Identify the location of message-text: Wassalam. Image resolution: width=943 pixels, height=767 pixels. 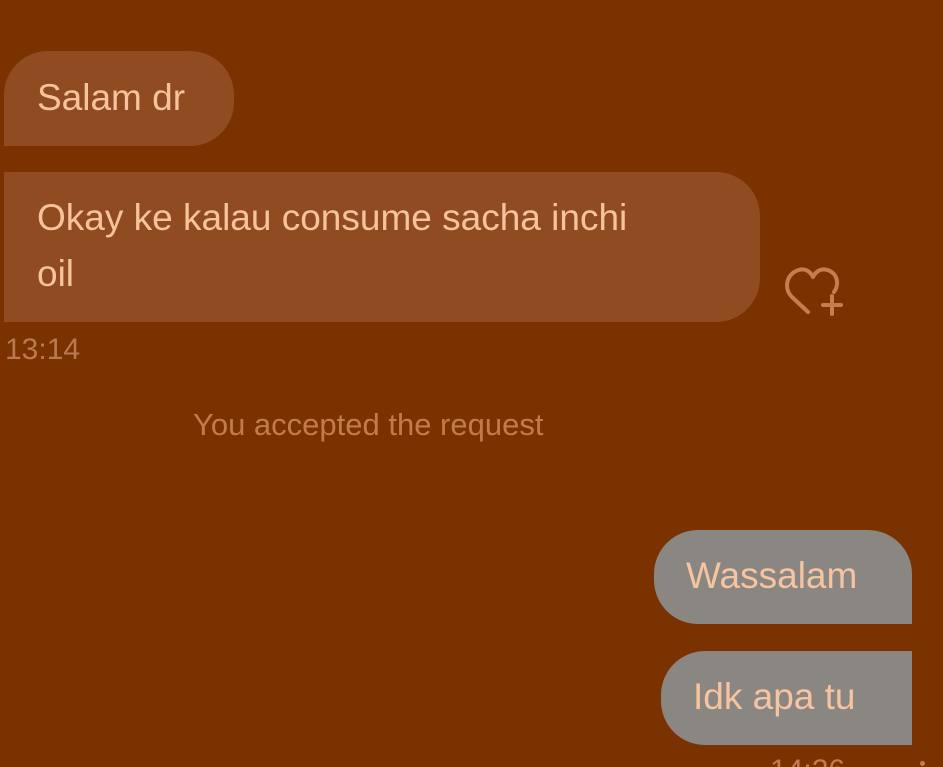
(772, 575).